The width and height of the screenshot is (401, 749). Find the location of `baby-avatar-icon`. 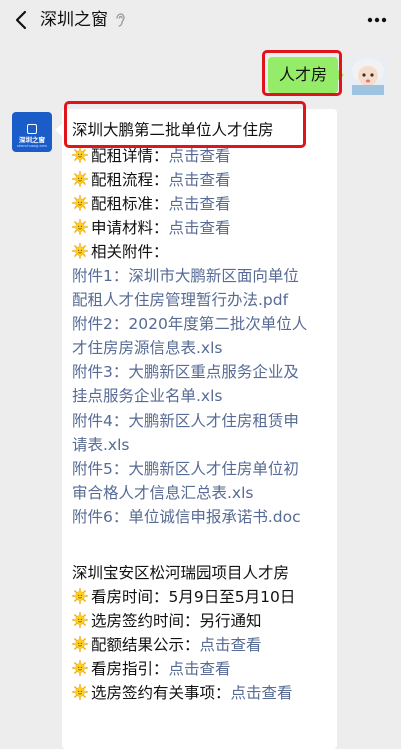

baby-avatar-icon is located at coordinates (368, 75).